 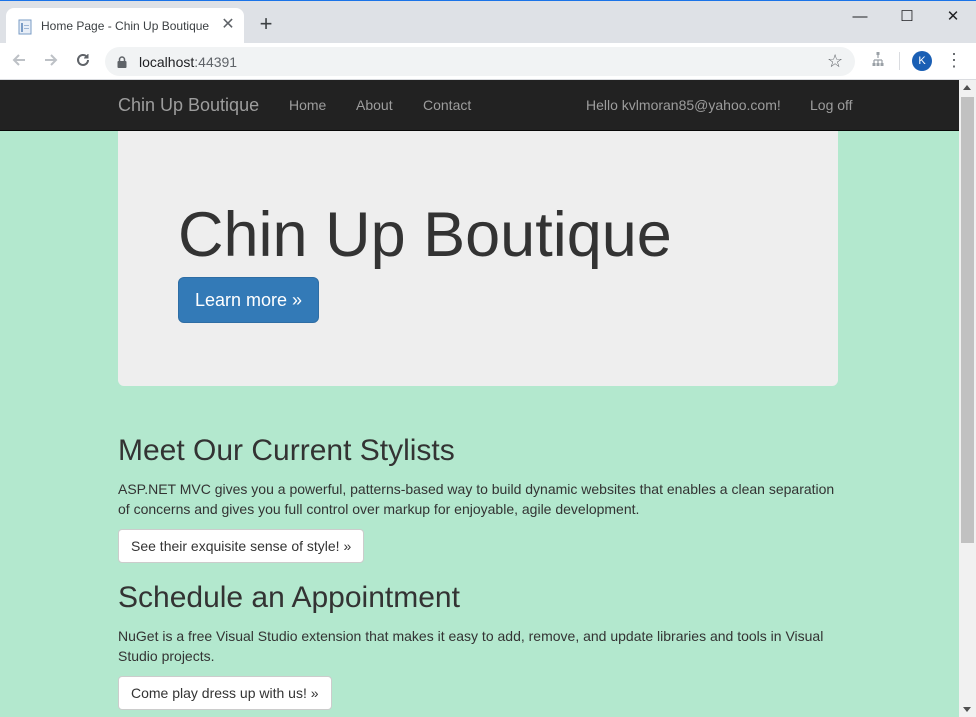 What do you see at coordinates (228, 25) in the screenshot?
I see `close-tab-icon: ✕` at bounding box center [228, 25].